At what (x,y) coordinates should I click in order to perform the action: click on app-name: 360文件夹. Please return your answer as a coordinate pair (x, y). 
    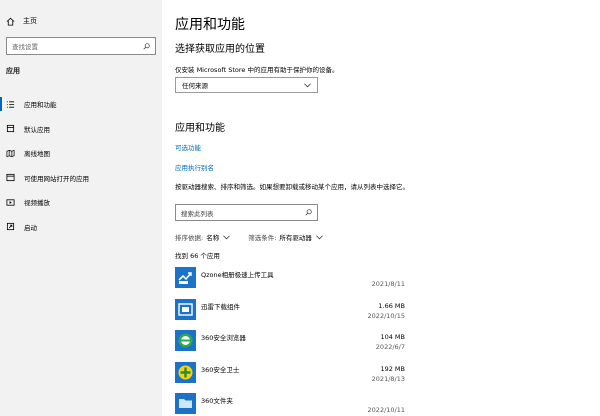
    Looking at the image, I should click on (217, 401).